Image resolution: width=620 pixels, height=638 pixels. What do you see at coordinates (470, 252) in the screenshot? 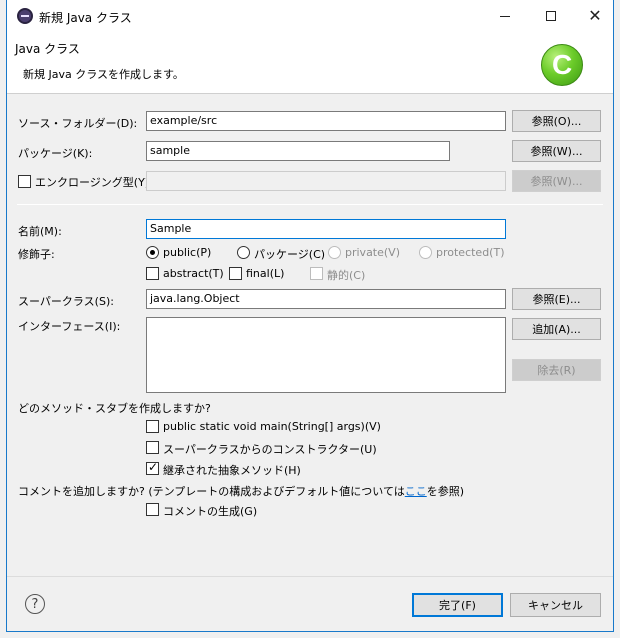
I see `protected-radio-label: protected(T)` at bounding box center [470, 252].